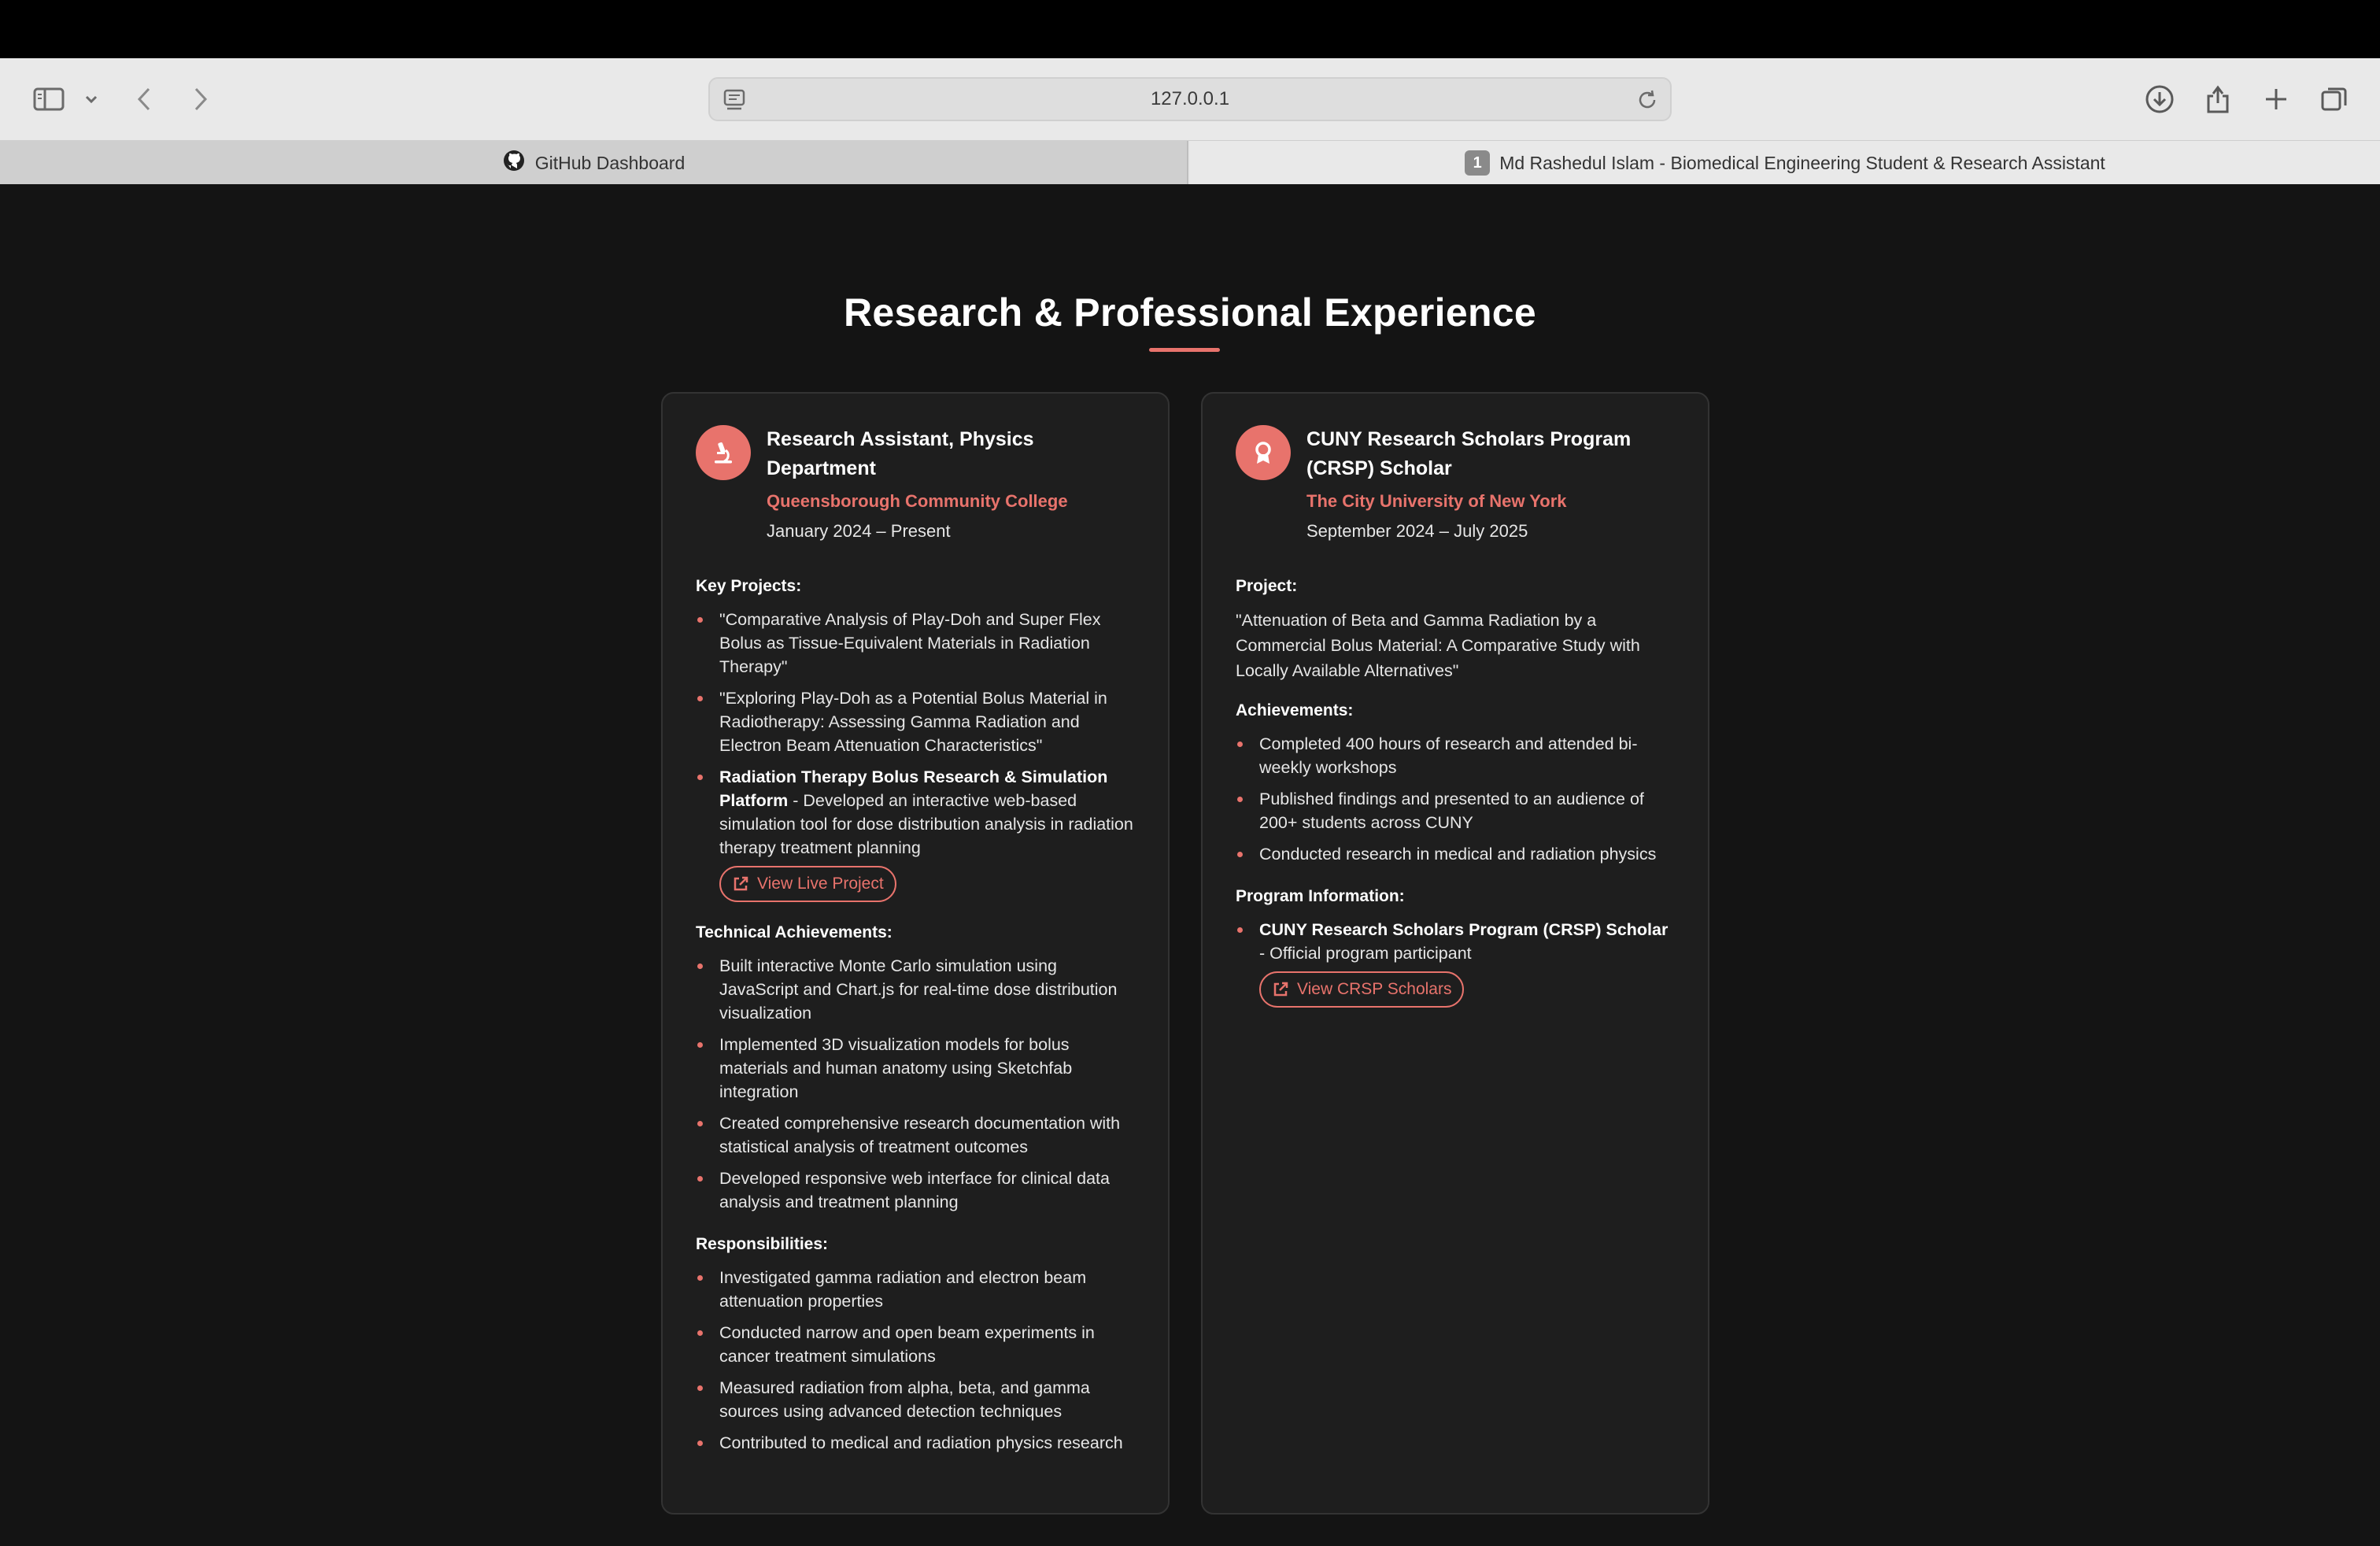  I want to click on program-description: - Official program participant, so click(1365, 954).